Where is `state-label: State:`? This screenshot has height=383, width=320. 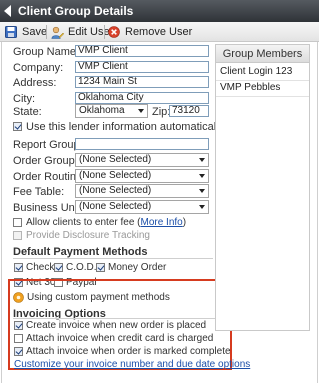
state-label: State: is located at coordinates (27, 112).